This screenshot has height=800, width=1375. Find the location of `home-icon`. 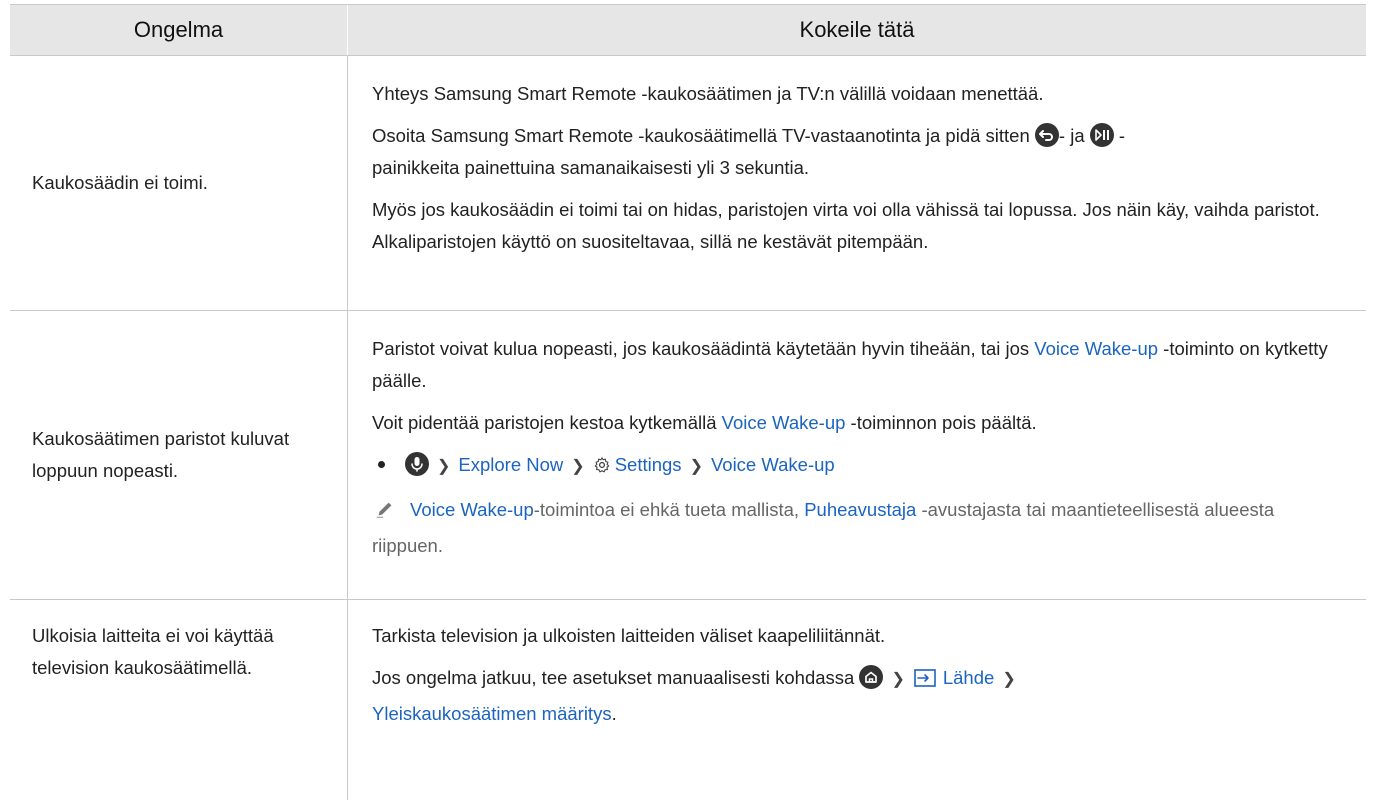

home-icon is located at coordinates (871, 677).